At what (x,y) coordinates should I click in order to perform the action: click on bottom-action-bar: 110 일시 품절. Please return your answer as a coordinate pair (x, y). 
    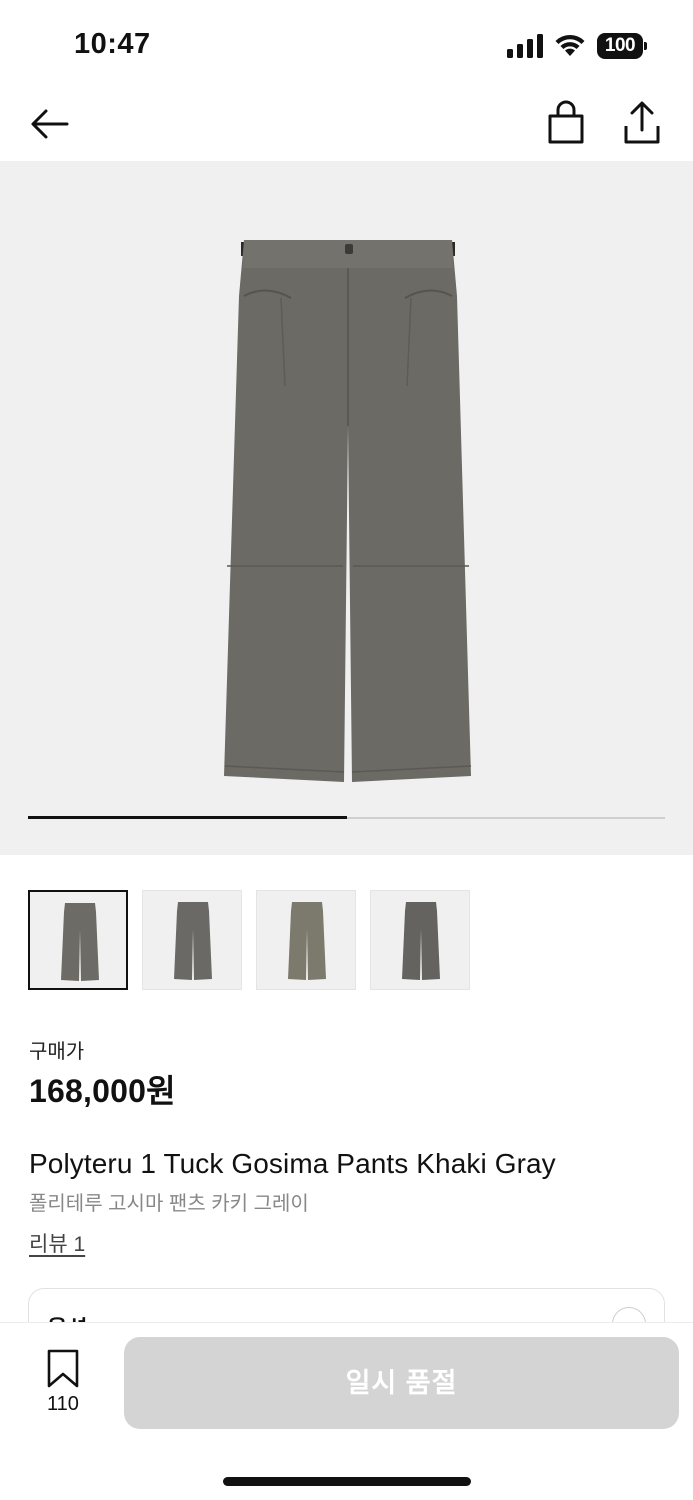
    Looking at the image, I should click on (346, 1411).